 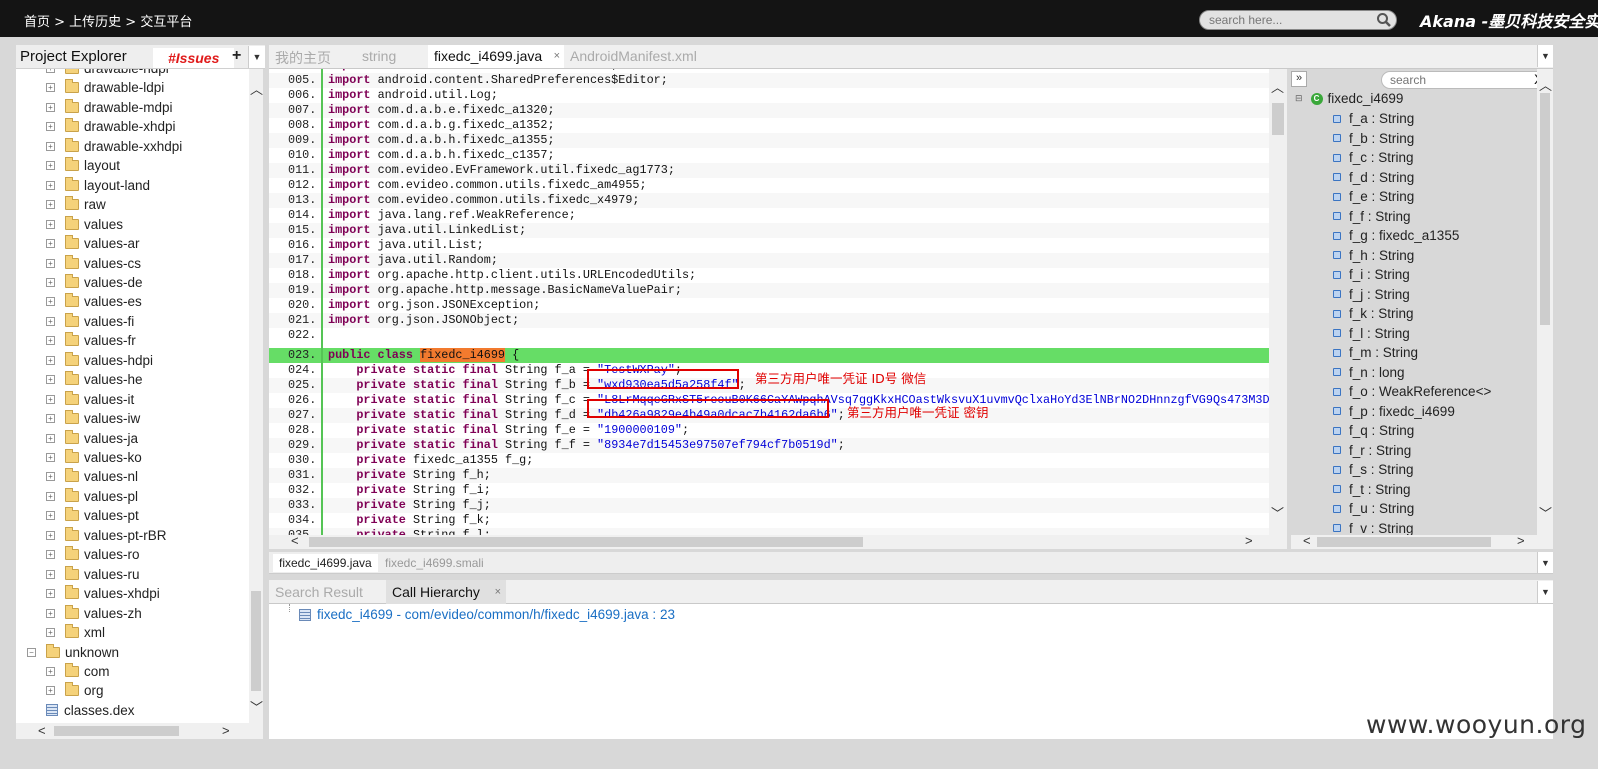 What do you see at coordinates (1545, 592) in the screenshot?
I see `bottom-dropdown-button: ▼` at bounding box center [1545, 592].